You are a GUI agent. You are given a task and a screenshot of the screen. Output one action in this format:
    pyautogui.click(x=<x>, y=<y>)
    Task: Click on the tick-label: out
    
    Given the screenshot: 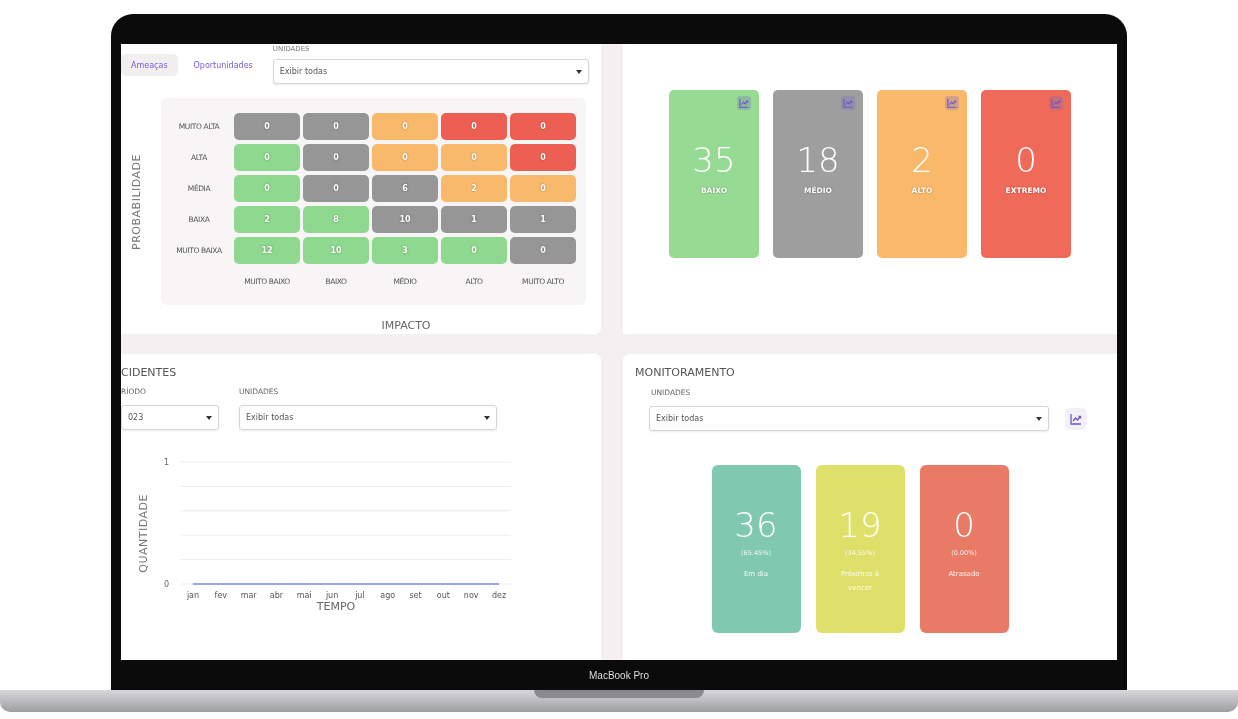 What is the action you would take?
    pyautogui.click(x=443, y=595)
    